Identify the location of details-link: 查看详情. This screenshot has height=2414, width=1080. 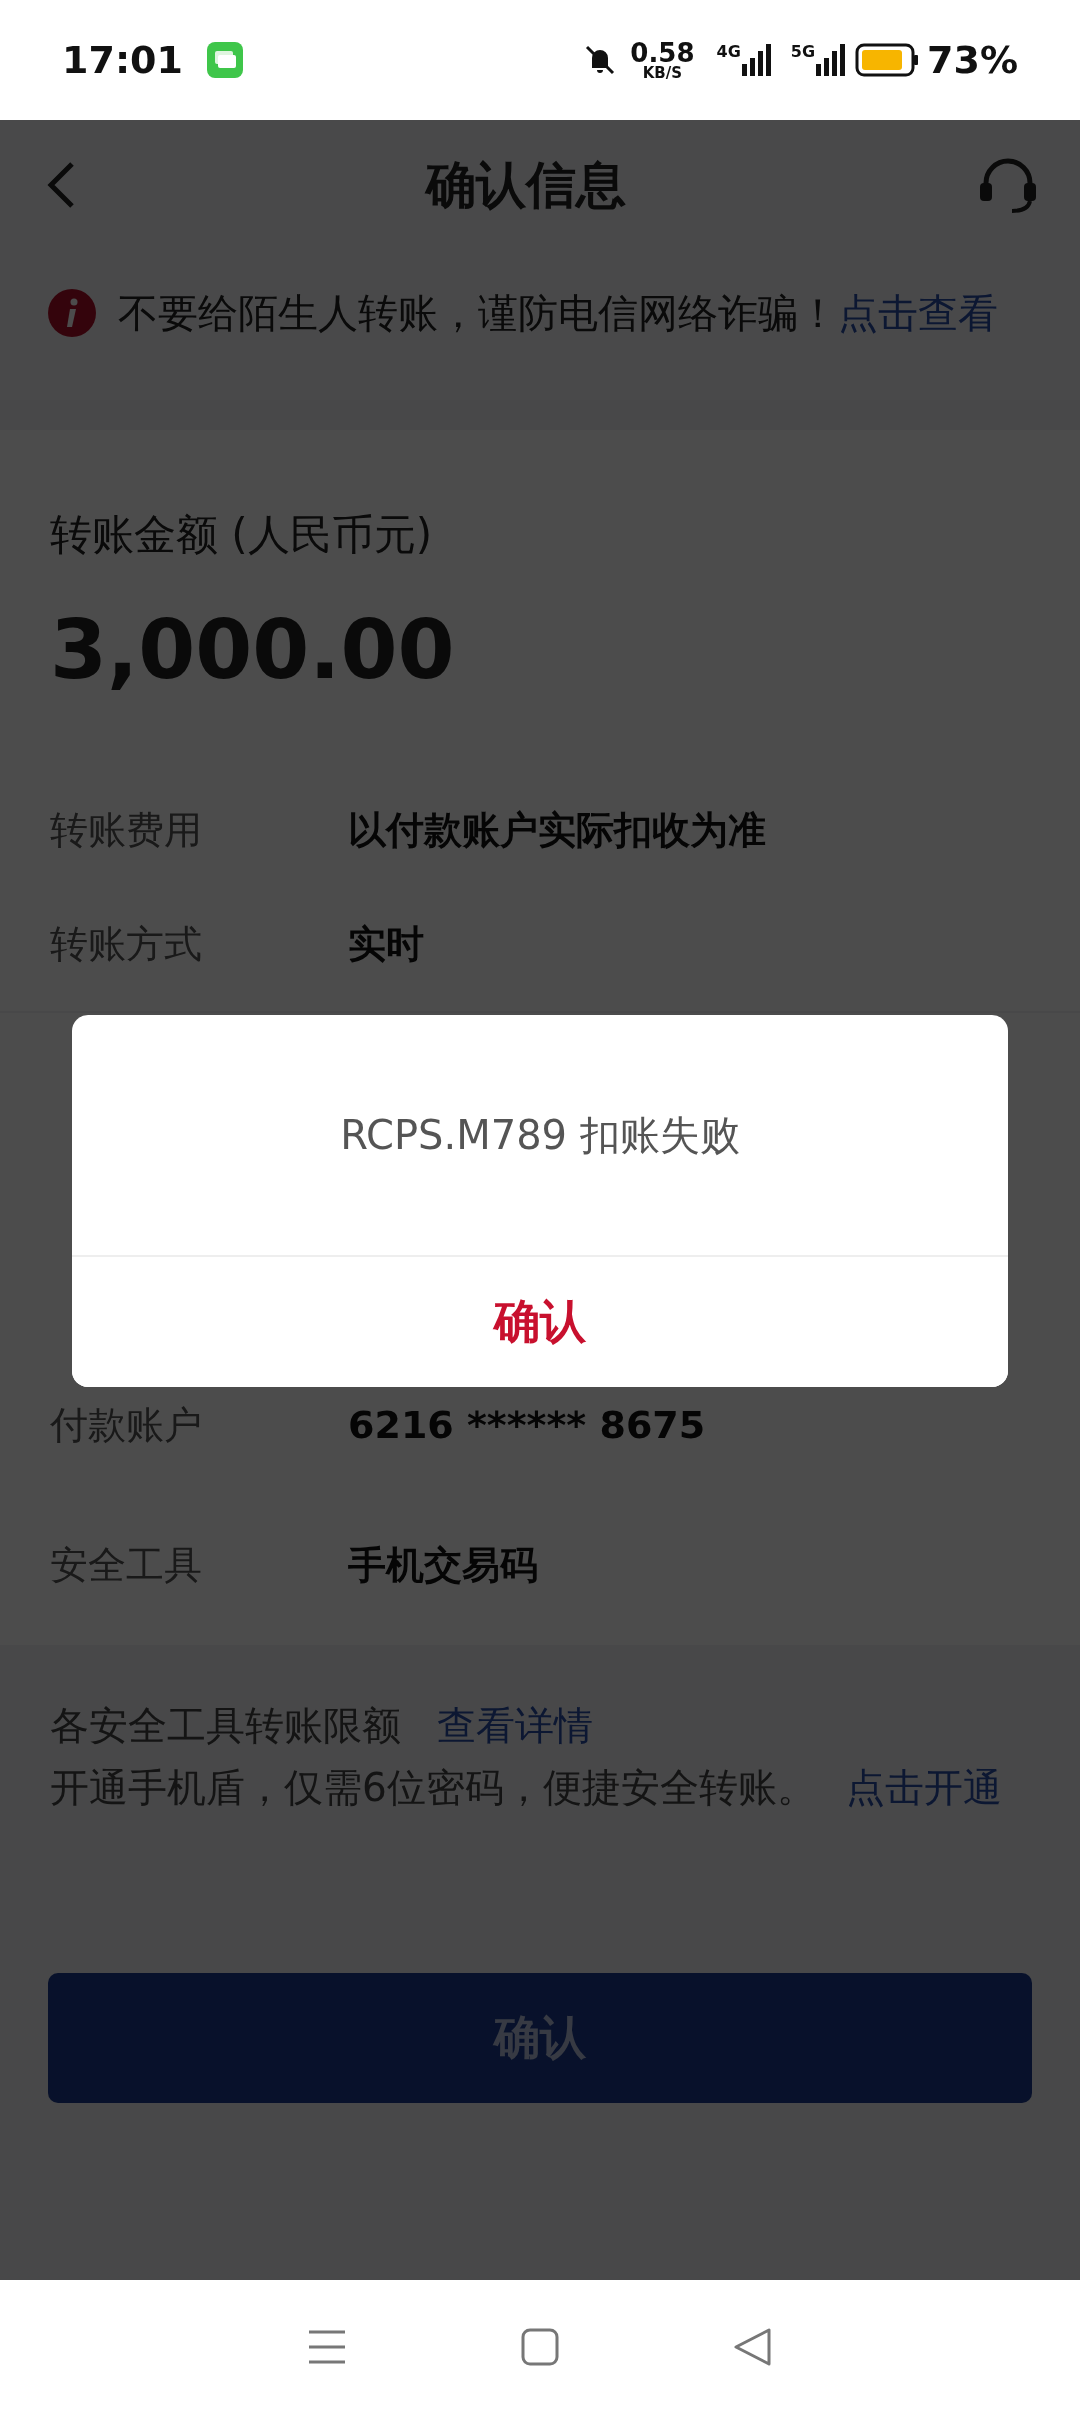
(515, 1725).